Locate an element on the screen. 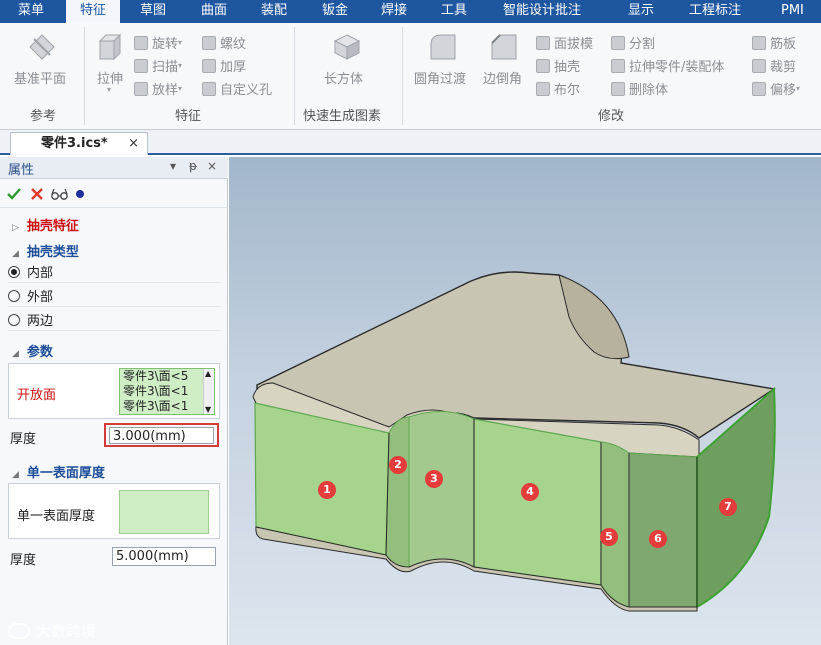 This screenshot has height=645, width=821. chamfer-button: 边倒角 is located at coordinates (502, 77).